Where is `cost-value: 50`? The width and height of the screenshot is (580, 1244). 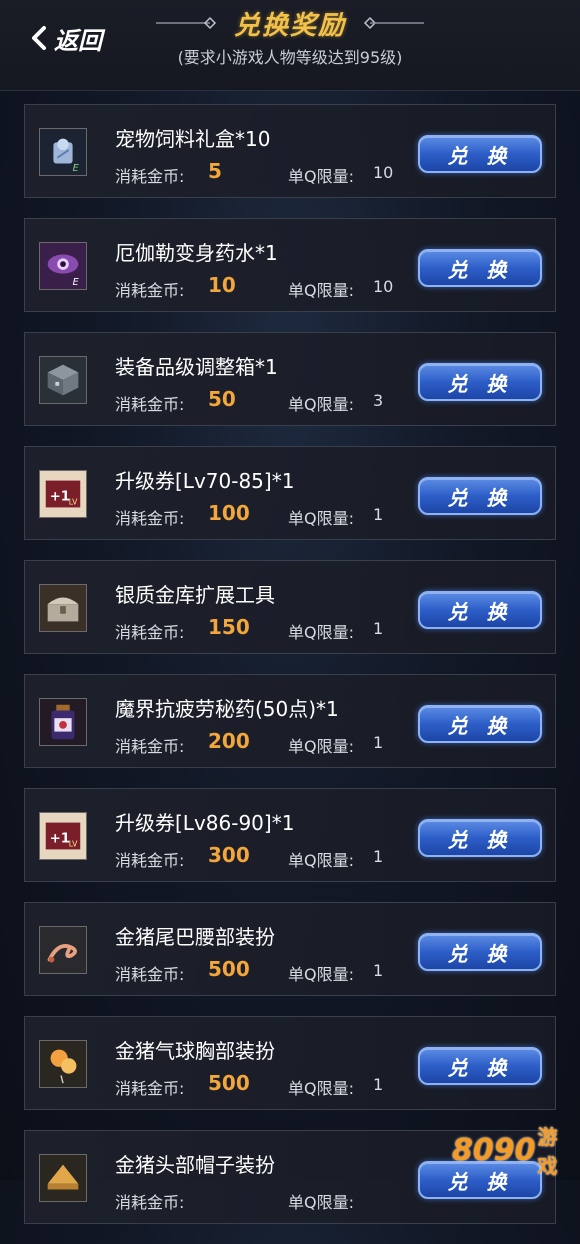 cost-value: 50 is located at coordinates (222, 399).